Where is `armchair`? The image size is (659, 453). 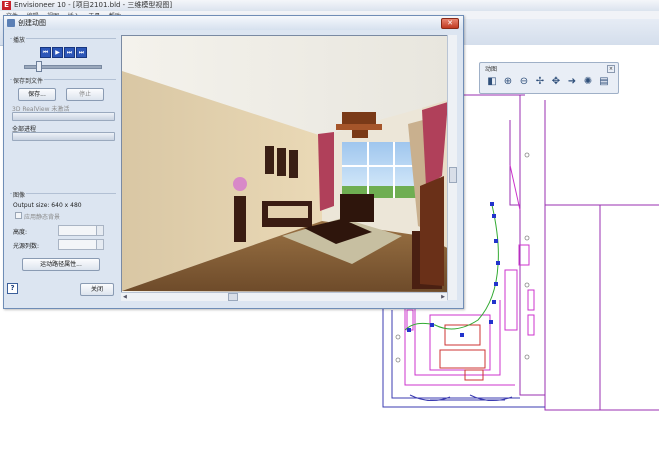
armchair is located at coordinates (357, 208).